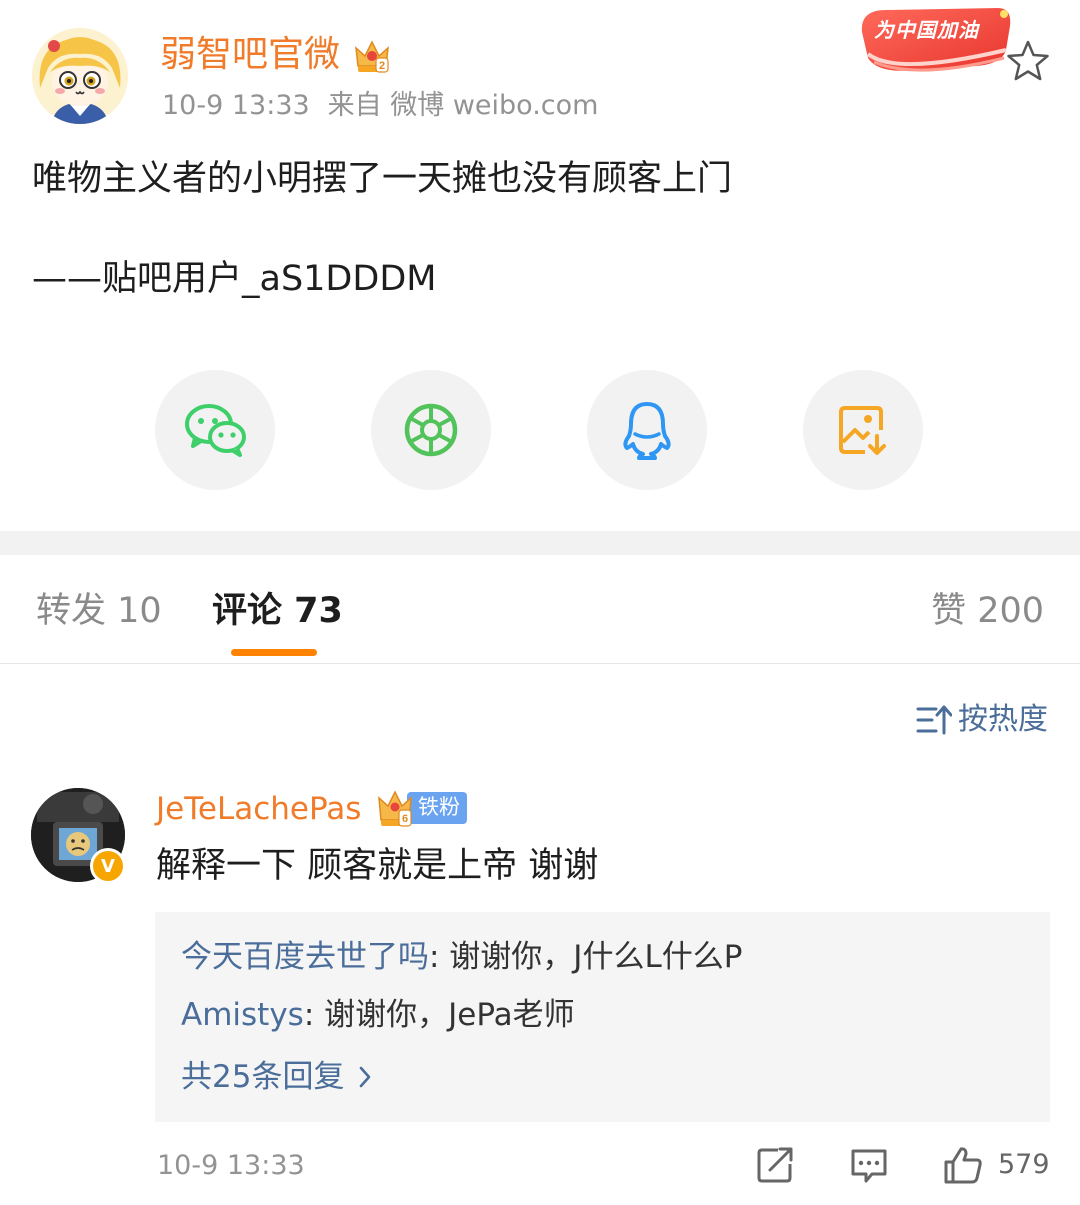 The image size is (1080, 1205). I want to click on post-meta: 10-9 13:33 来自 微博 weibo.com, so click(380, 106).